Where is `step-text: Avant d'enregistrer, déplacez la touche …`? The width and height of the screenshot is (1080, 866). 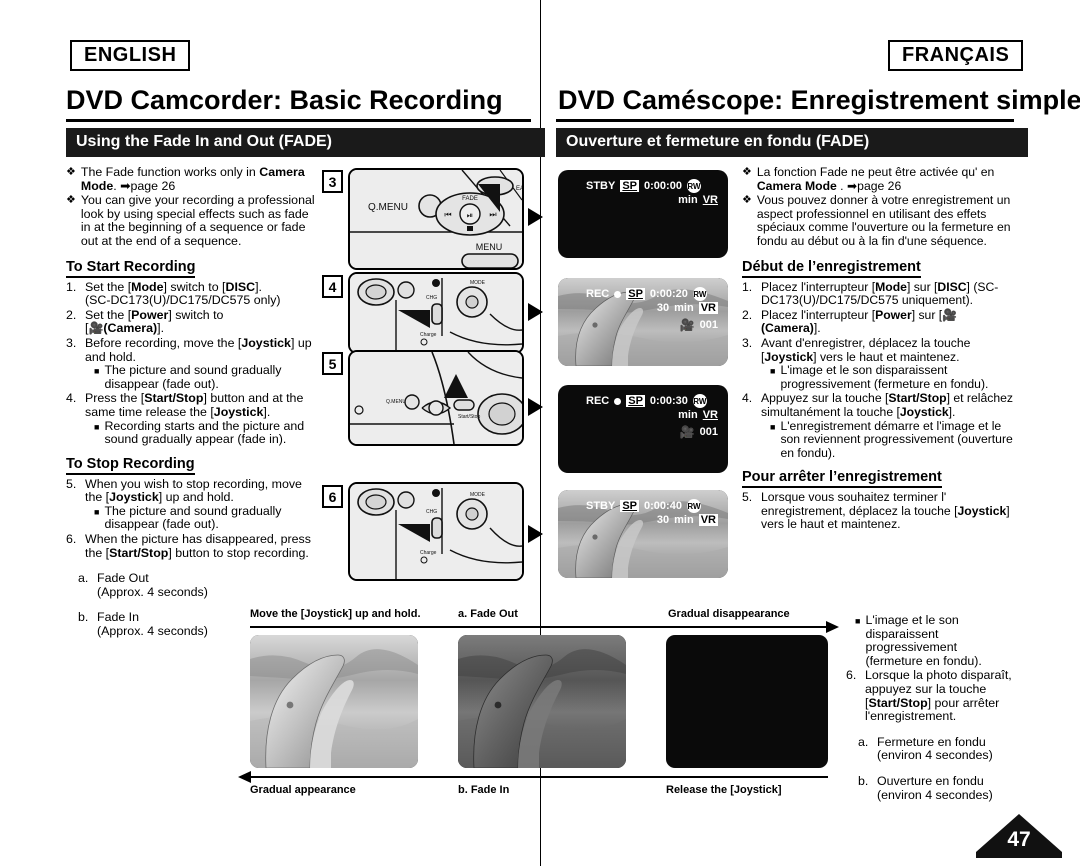
step-text: Avant d'enregistrer, déplacez la touche … is located at coordinates (887, 363).